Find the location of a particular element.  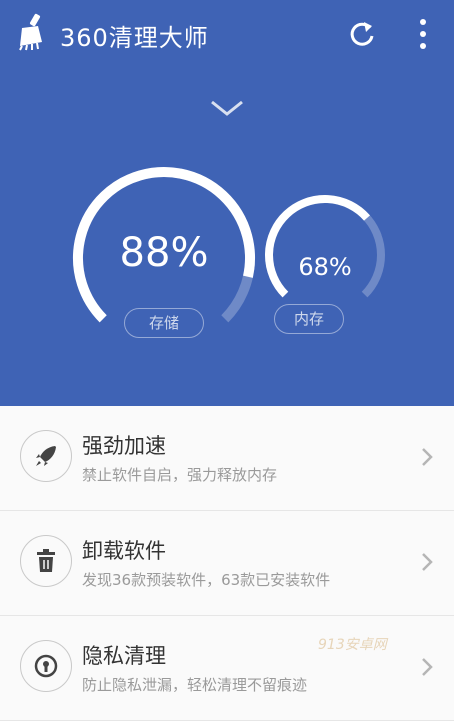

row-subtitle: 禁止软件自启，强力释放内存 is located at coordinates (180, 475).